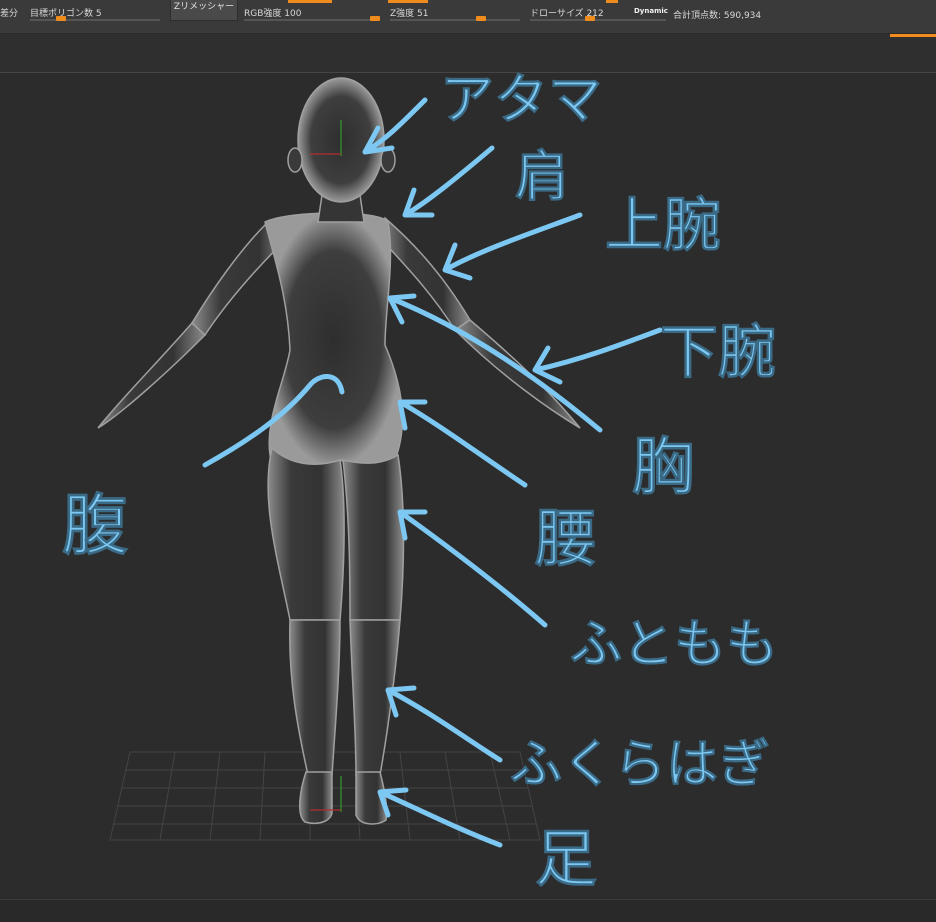 This screenshot has width=936, height=922. Describe the element at coordinates (152, 375) in the screenshot. I see `left-forearm` at that location.